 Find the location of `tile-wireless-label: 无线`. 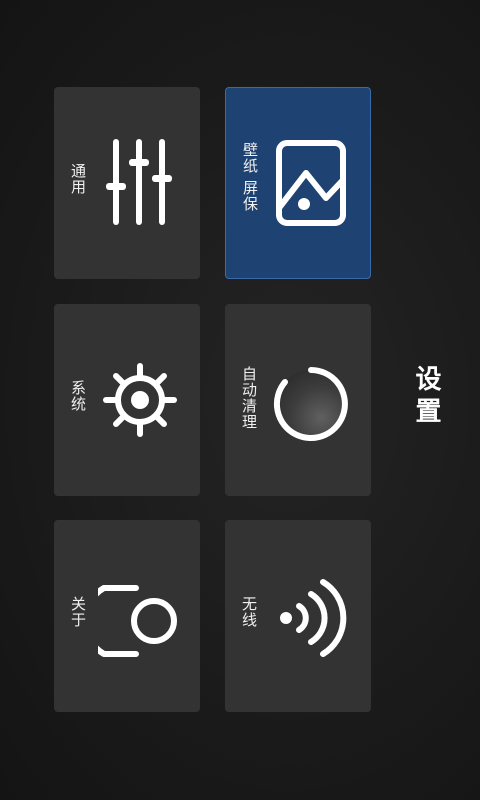

tile-wireless-label: 无线 is located at coordinates (249, 612).